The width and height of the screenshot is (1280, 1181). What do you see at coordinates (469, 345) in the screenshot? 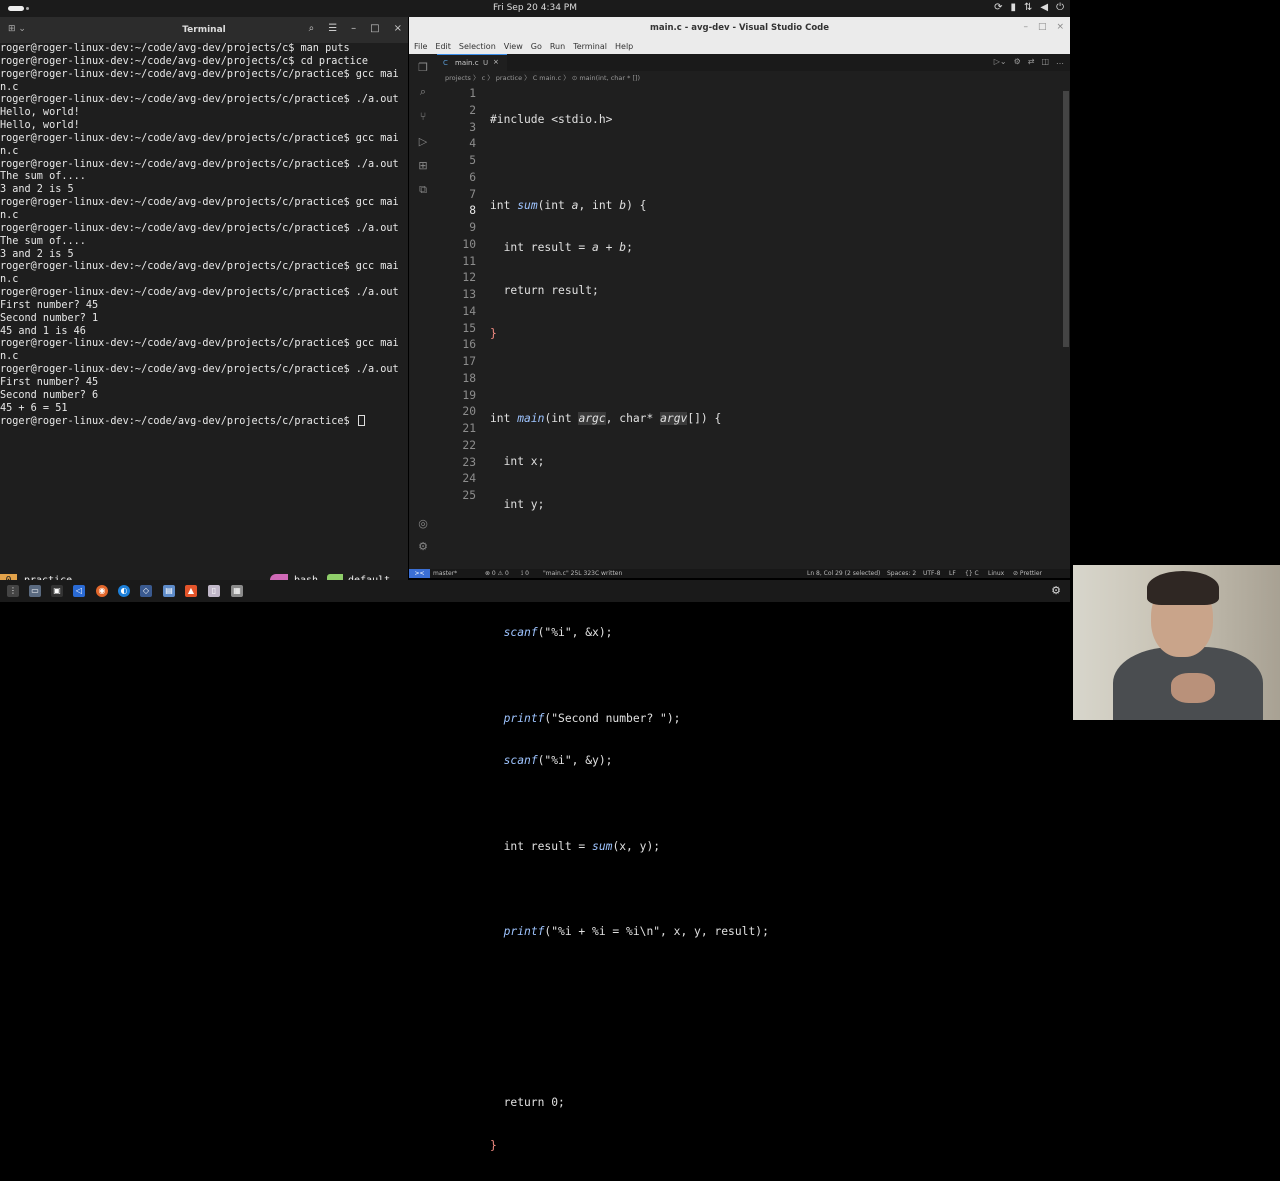
I see `line-number: 16` at bounding box center [469, 345].